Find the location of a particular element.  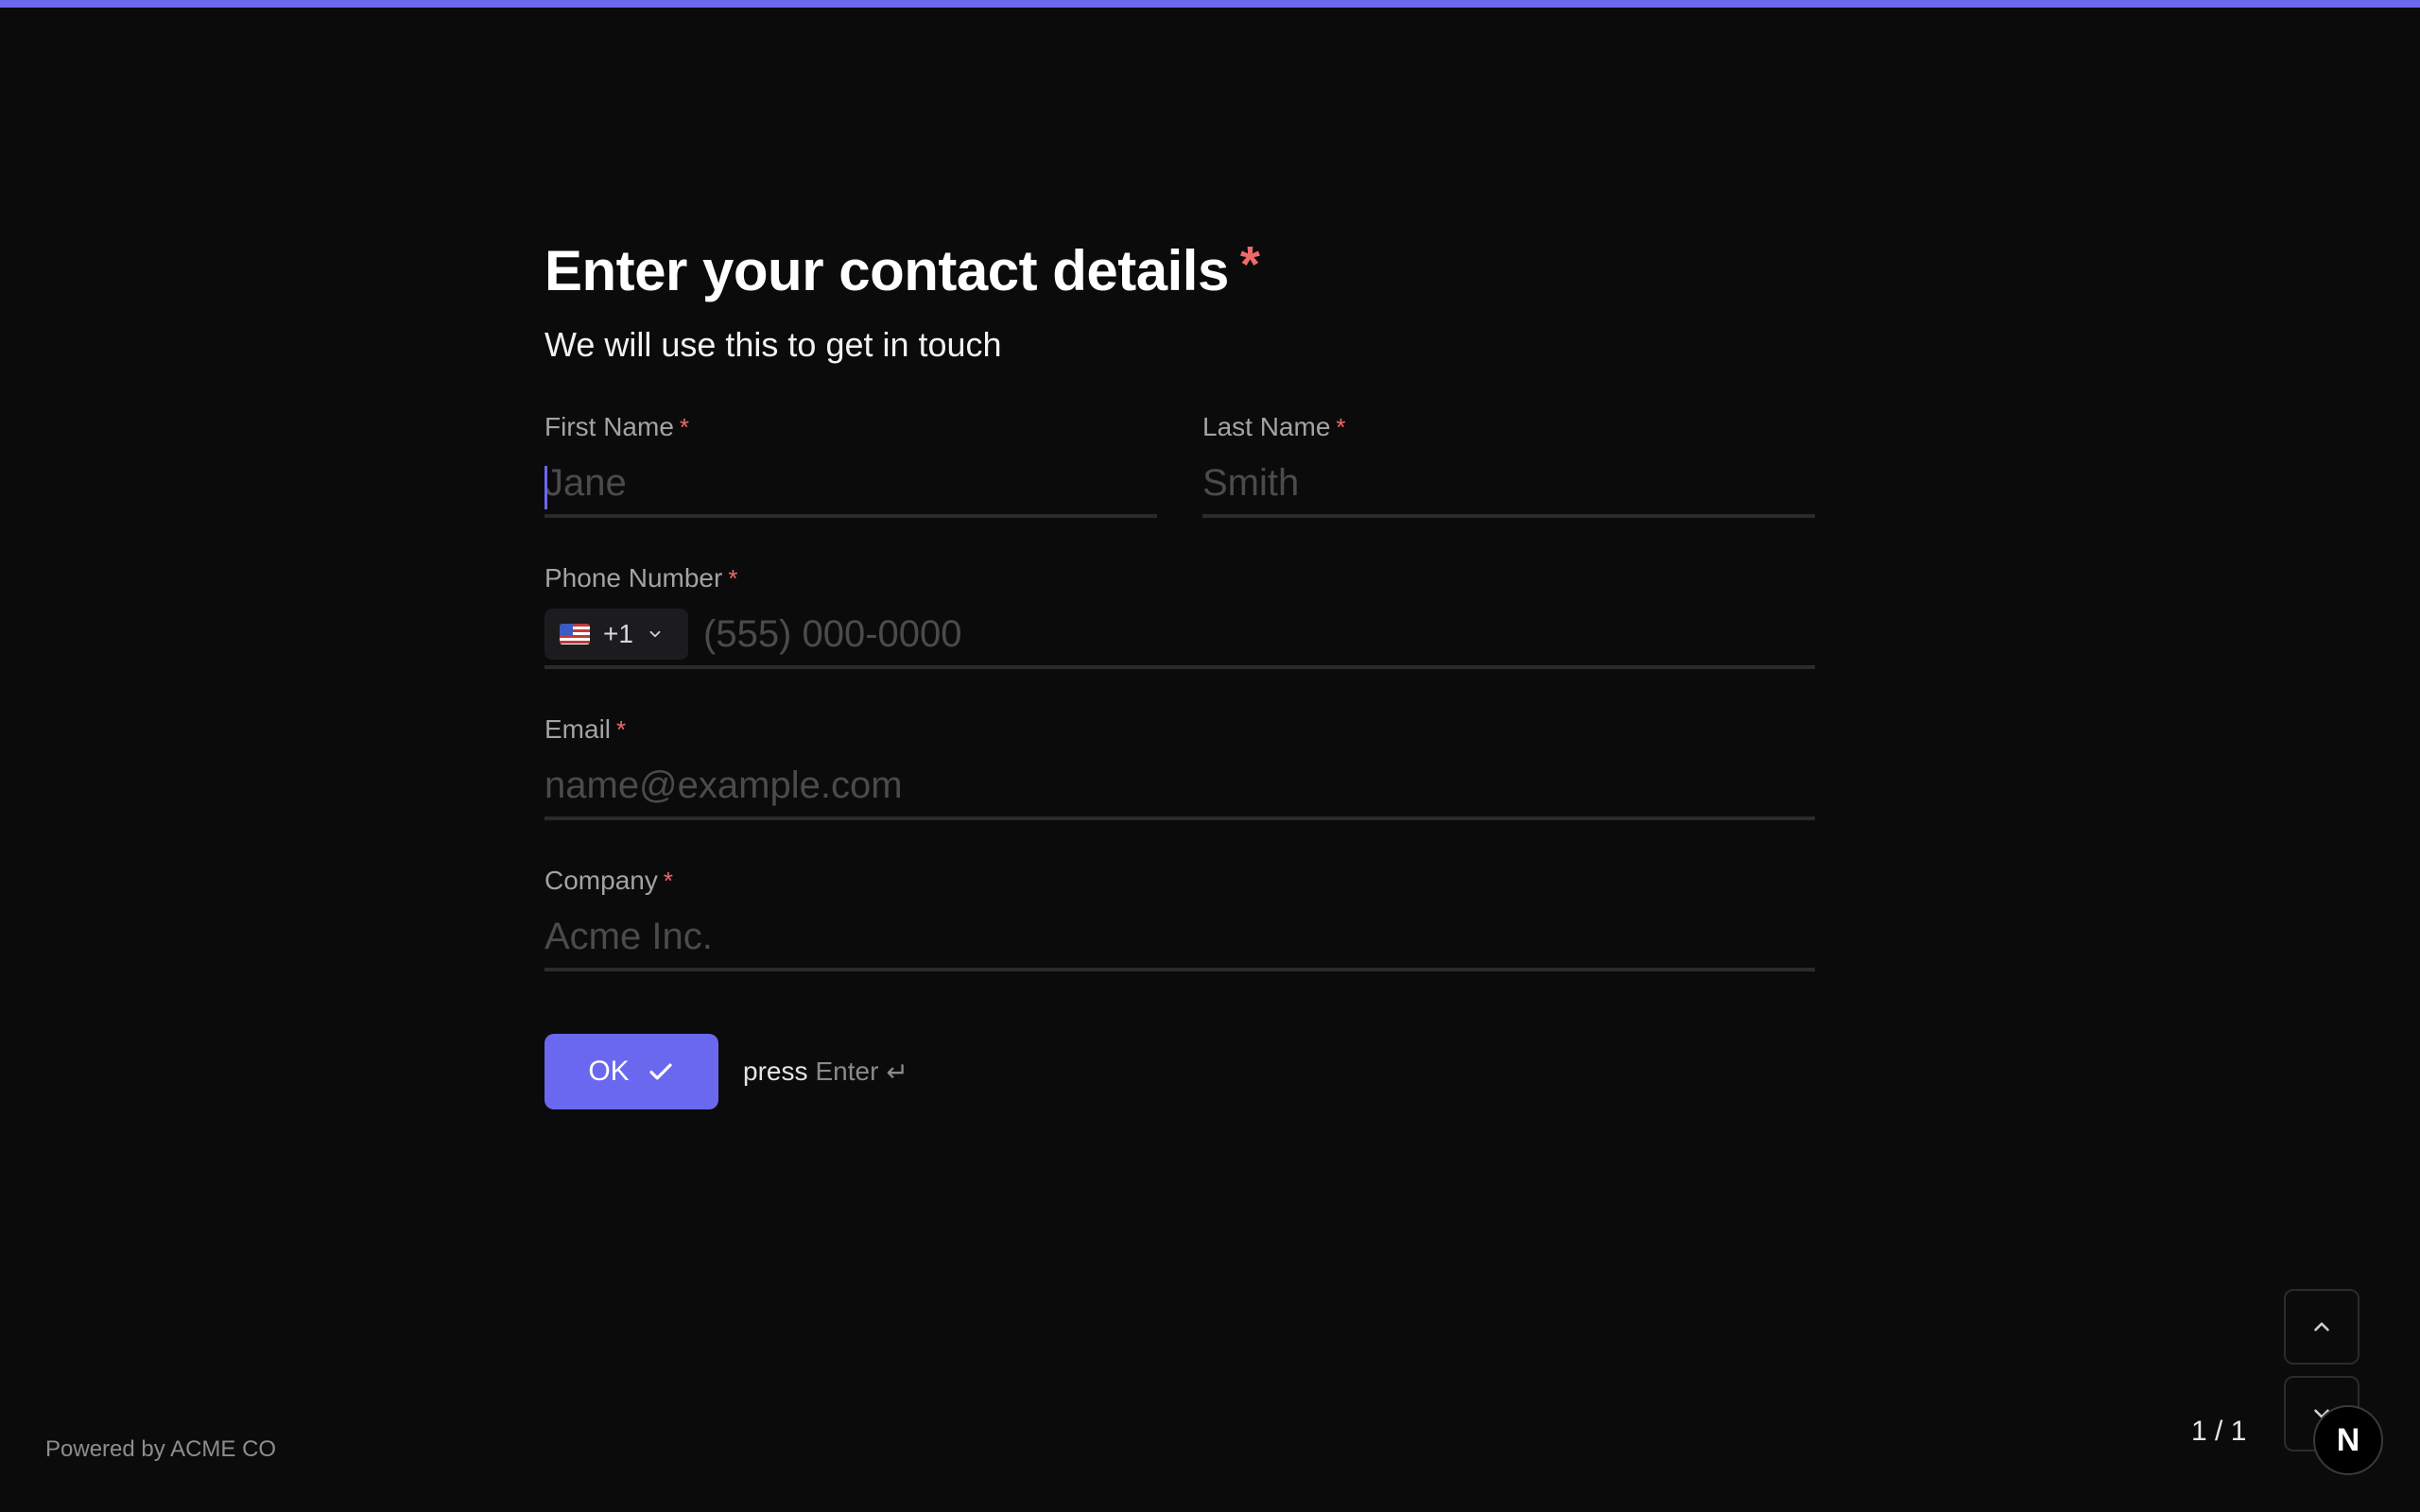

country-code-select: +1 is located at coordinates (616, 634).